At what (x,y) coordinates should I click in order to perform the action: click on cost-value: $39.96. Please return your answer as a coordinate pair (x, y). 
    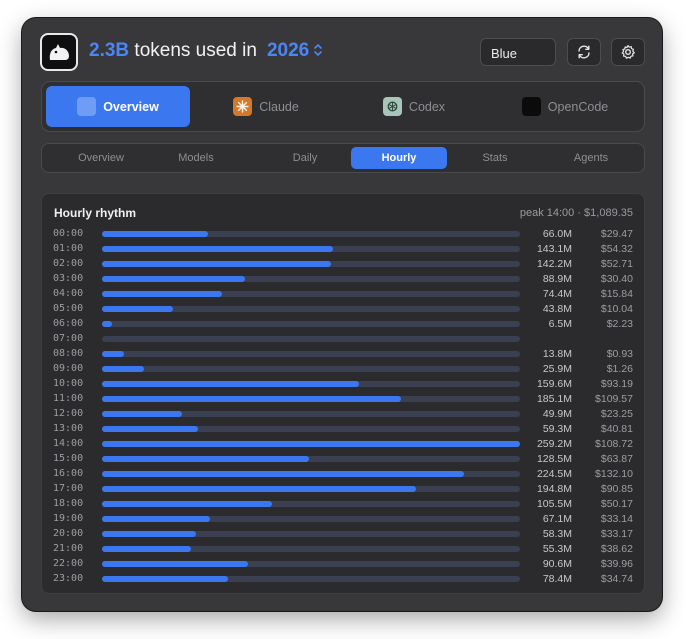
    Looking at the image, I should click on (616, 564).